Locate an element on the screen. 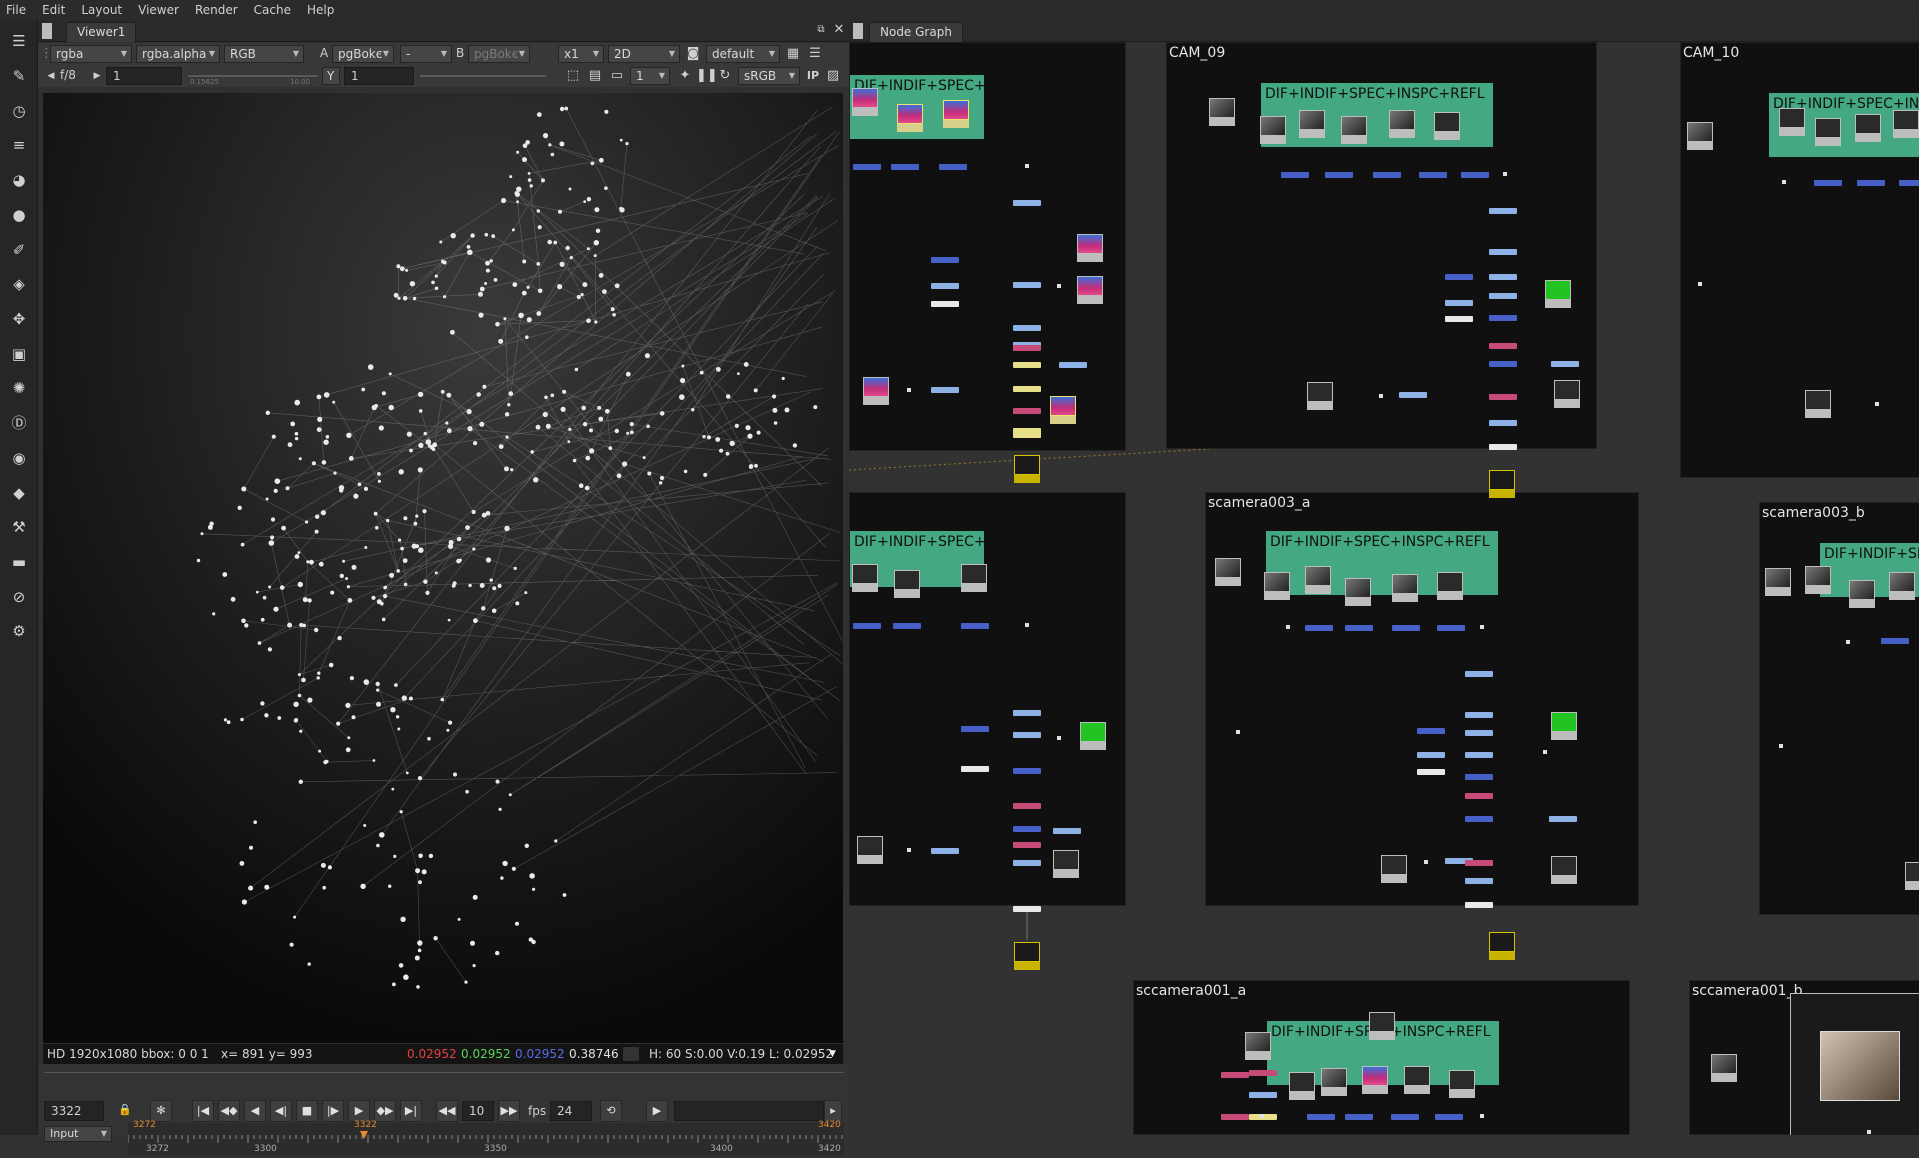 The height and width of the screenshot is (1158, 1919). roi-icon: ⬚ is located at coordinates (573, 76).